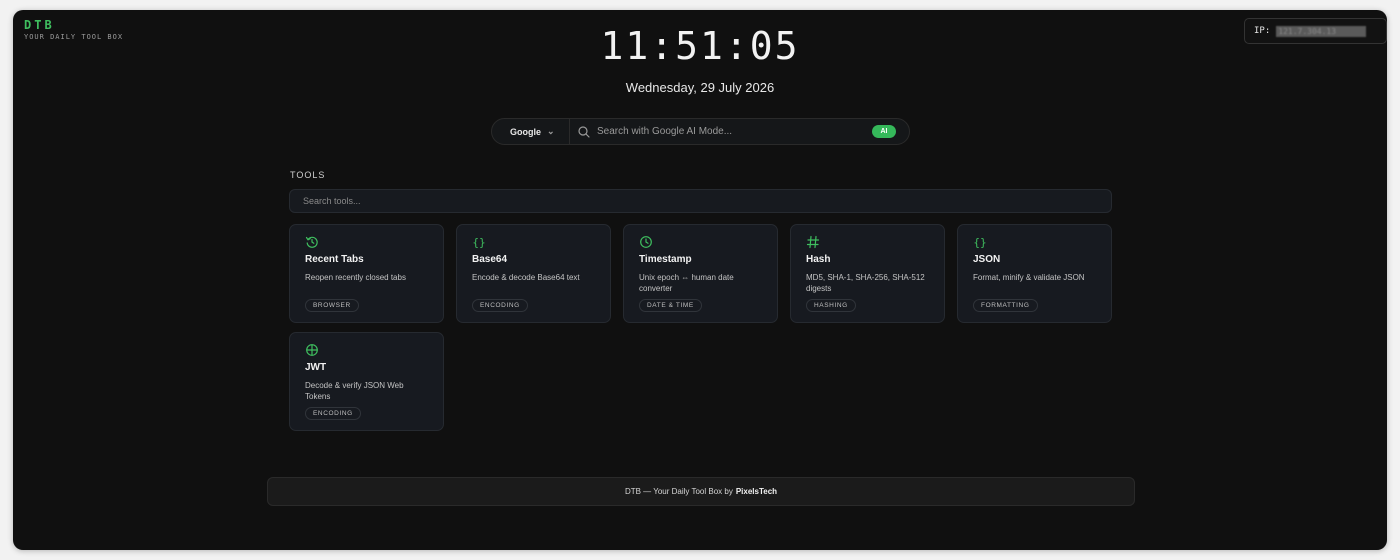 The height and width of the screenshot is (560, 1400). I want to click on clock-icon, so click(646, 242).